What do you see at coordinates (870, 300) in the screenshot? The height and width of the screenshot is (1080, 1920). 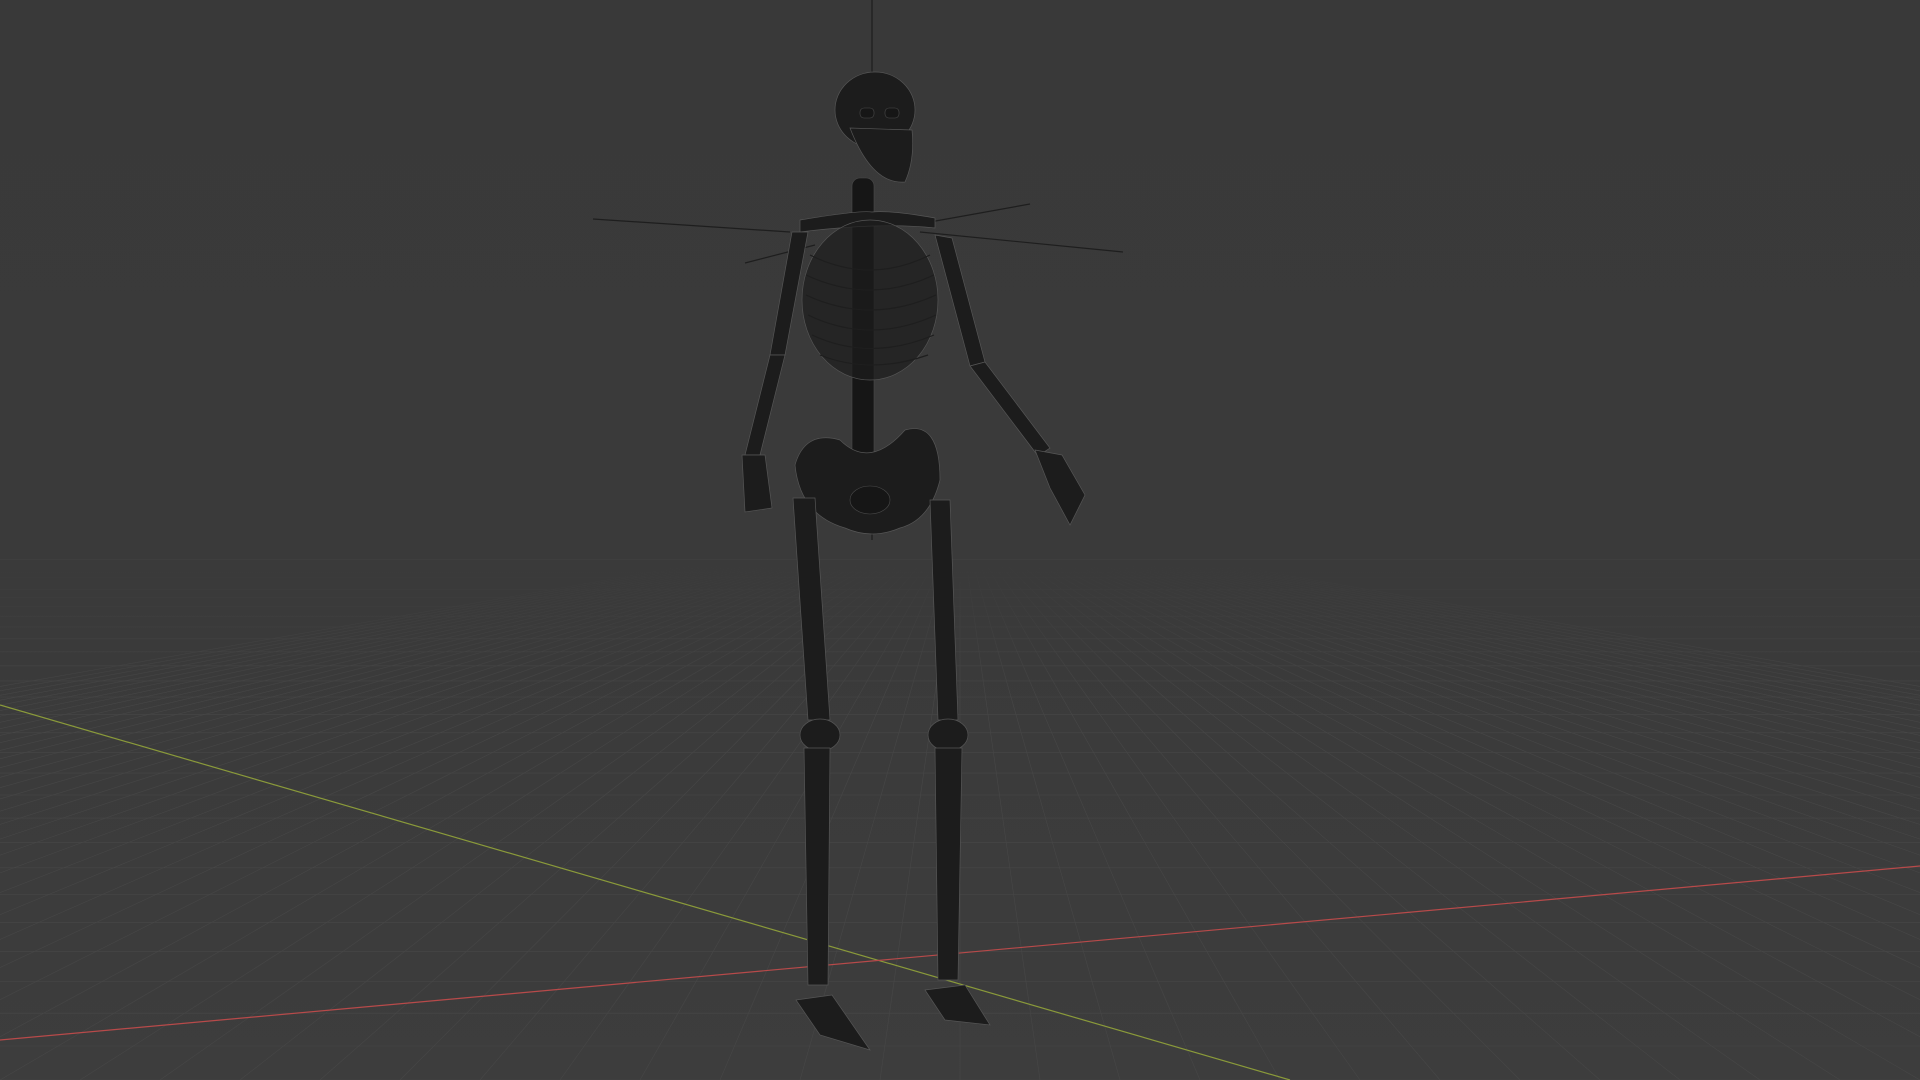 I see `ribcage` at bounding box center [870, 300].